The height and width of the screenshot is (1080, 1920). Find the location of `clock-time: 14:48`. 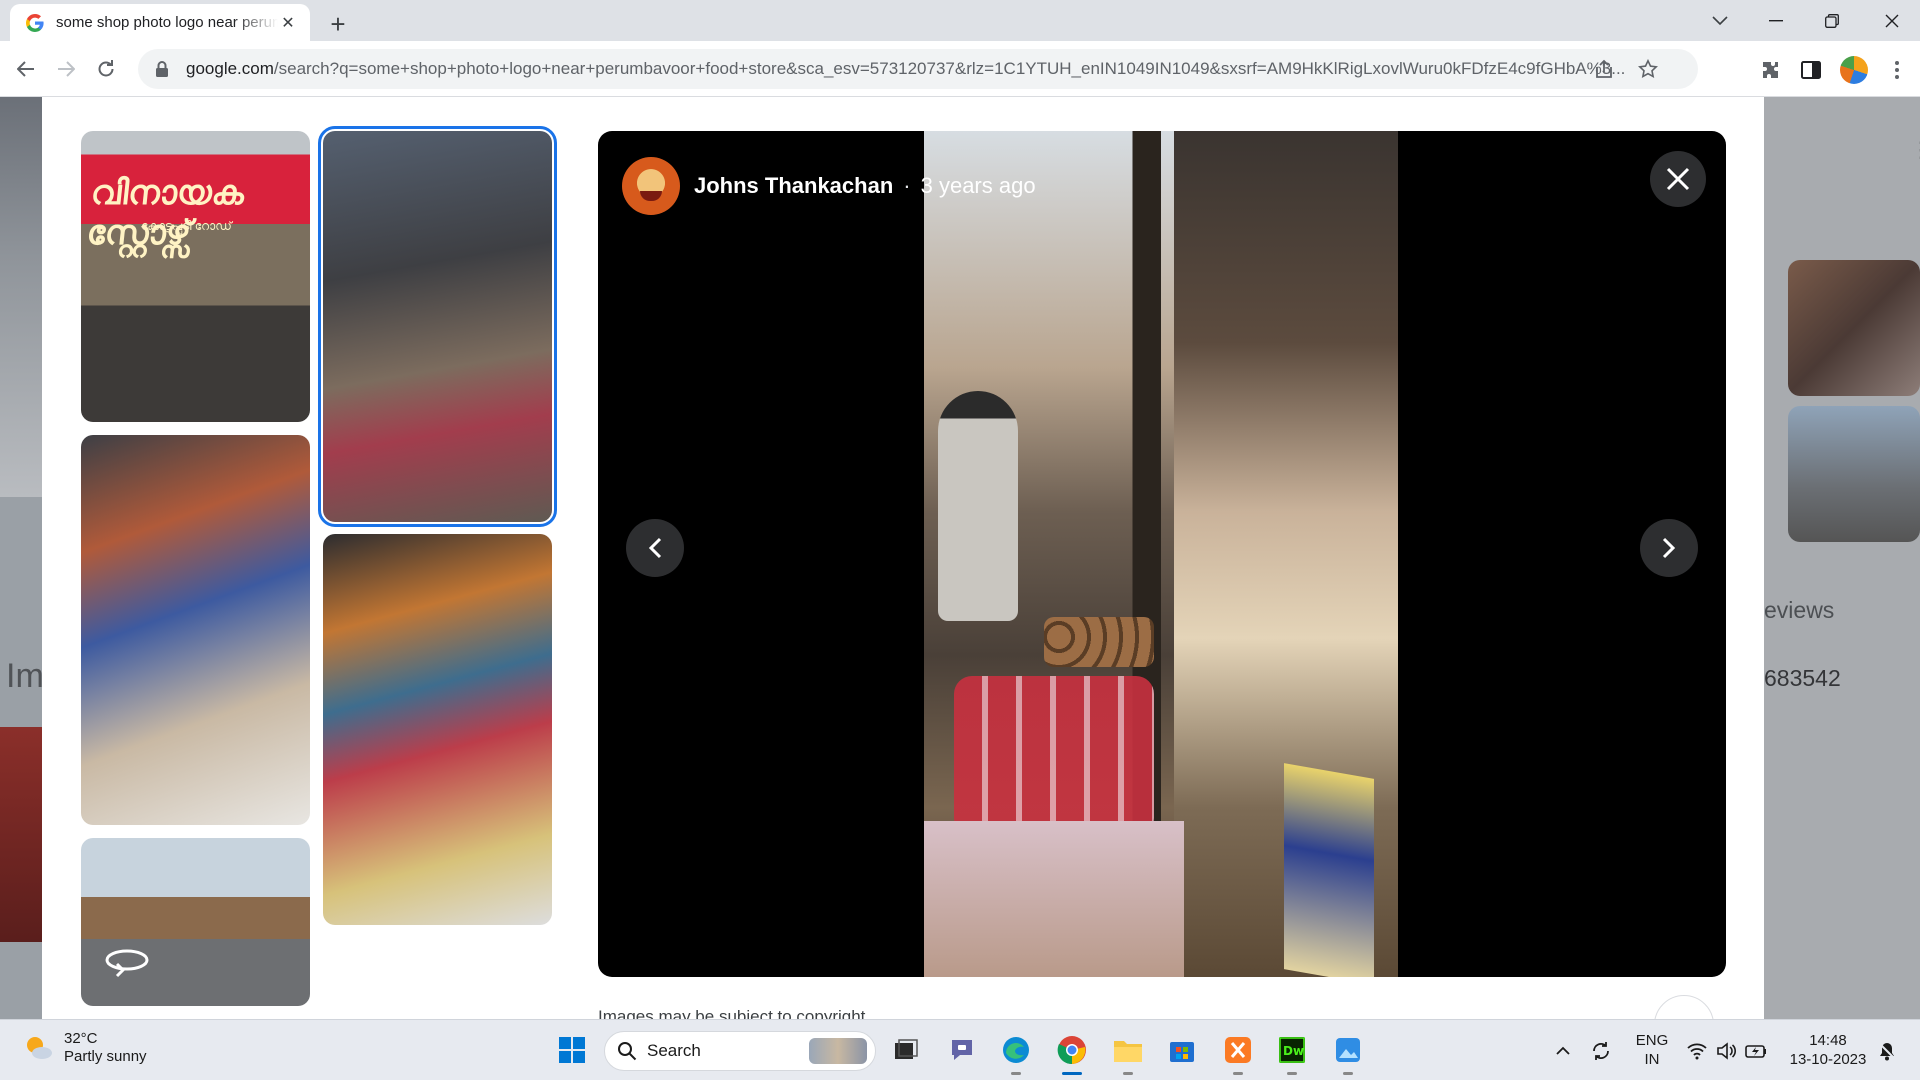

clock-time: 14:48 is located at coordinates (1828, 1040).